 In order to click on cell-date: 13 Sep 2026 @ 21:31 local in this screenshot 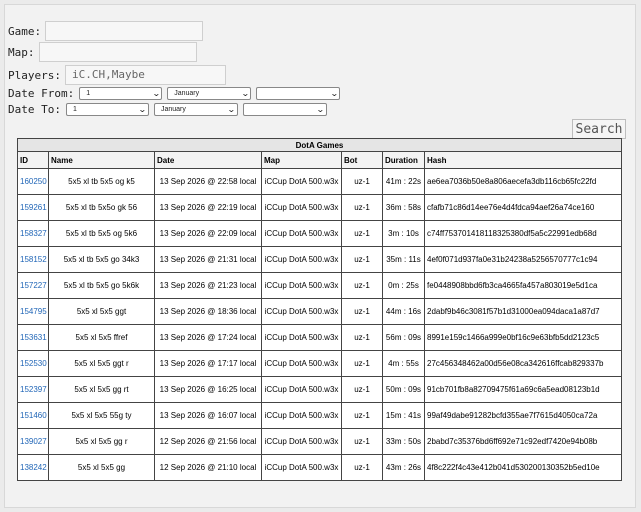, I will do `click(208, 259)`.